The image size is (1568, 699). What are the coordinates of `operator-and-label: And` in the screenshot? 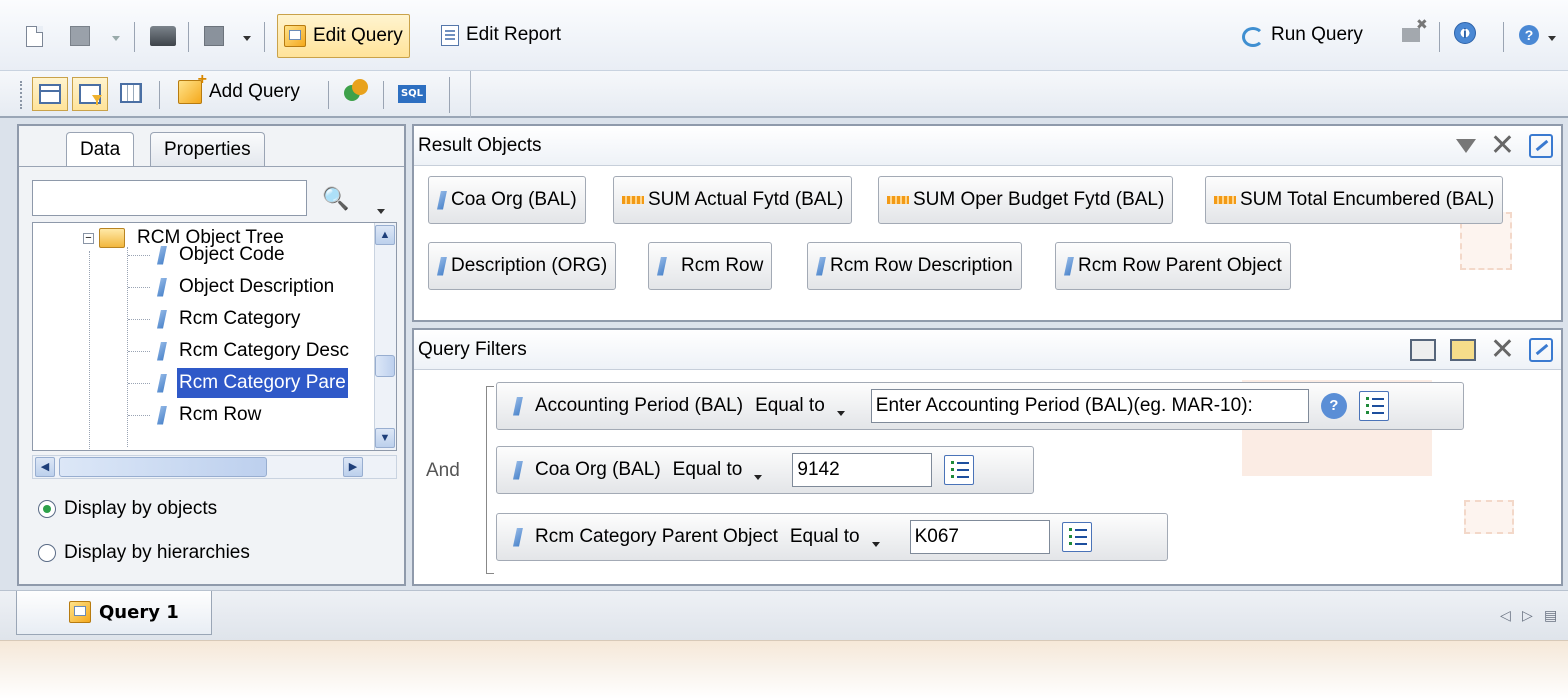 It's located at (443, 471).